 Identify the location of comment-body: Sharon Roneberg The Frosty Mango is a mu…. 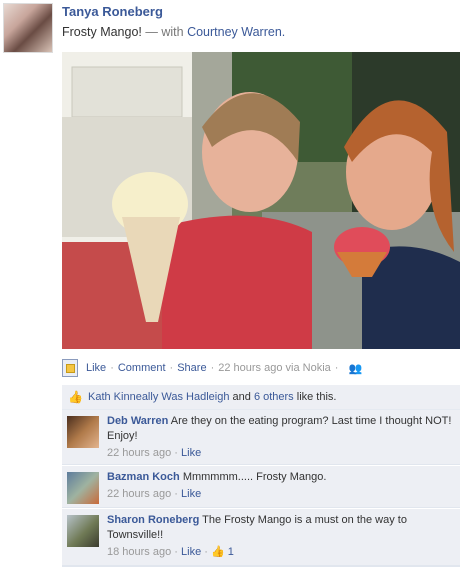
(279, 536).